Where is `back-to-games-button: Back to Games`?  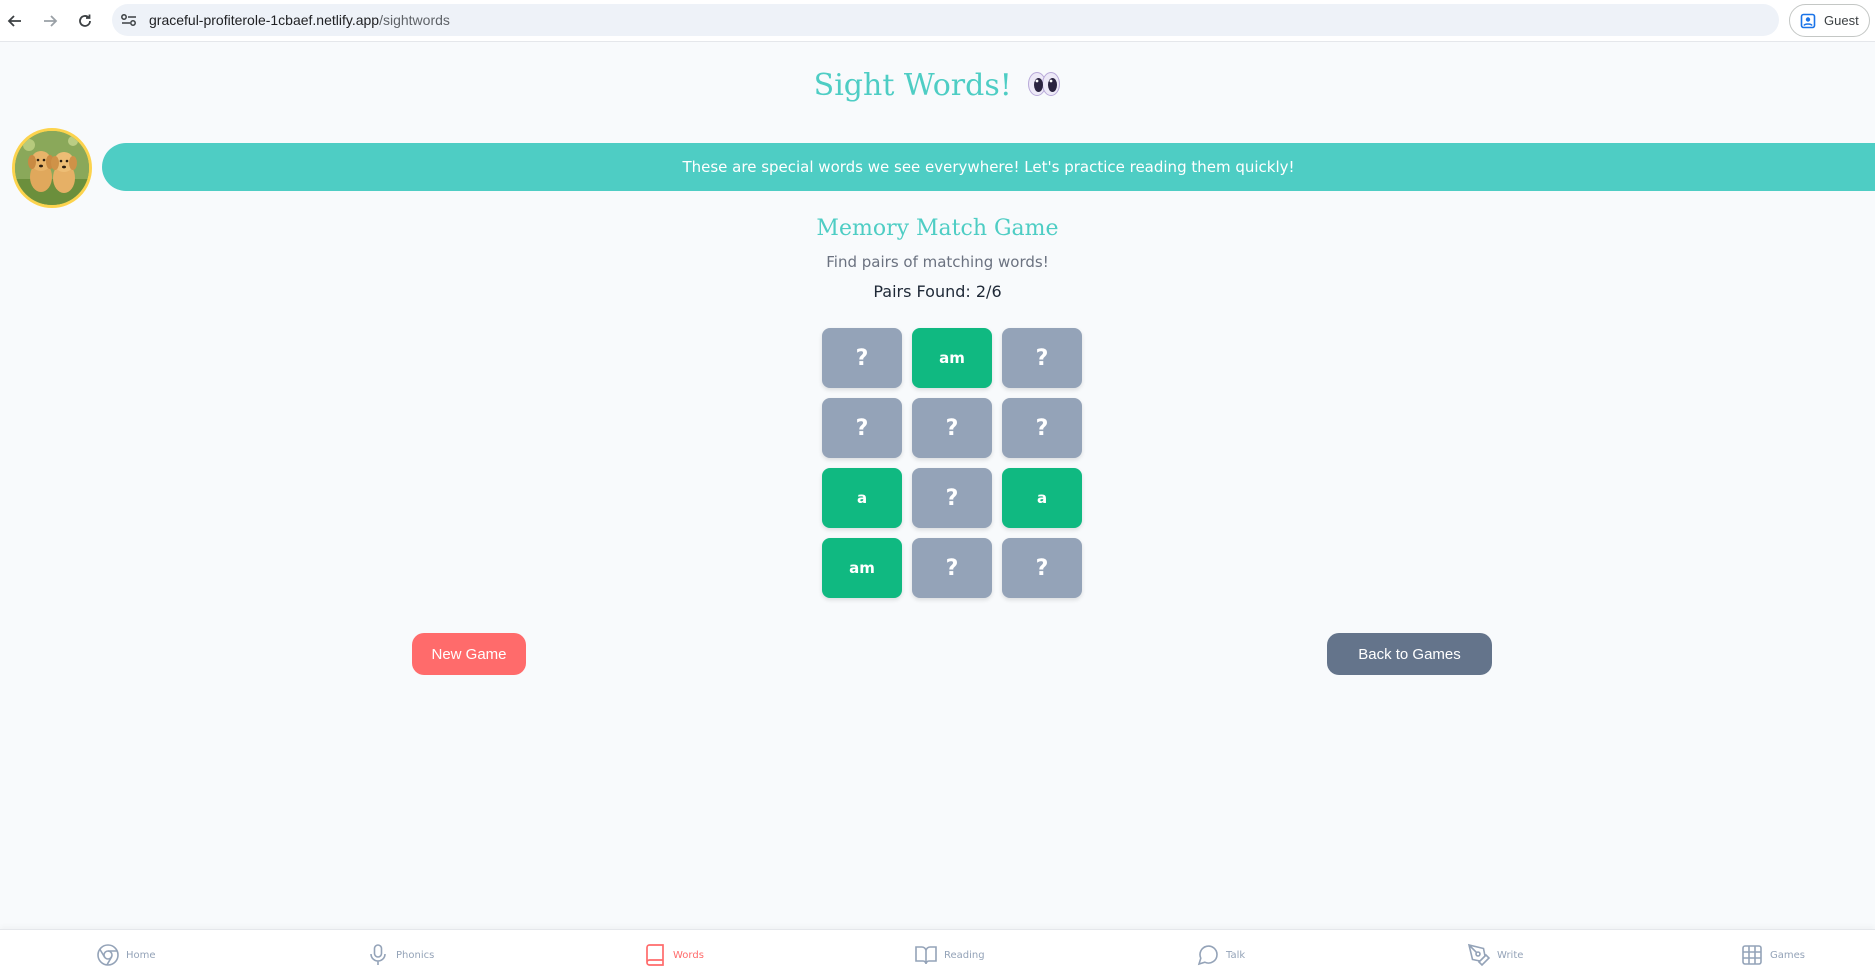
back-to-games-button: Back to Games is located at coordinates (1409, 654).